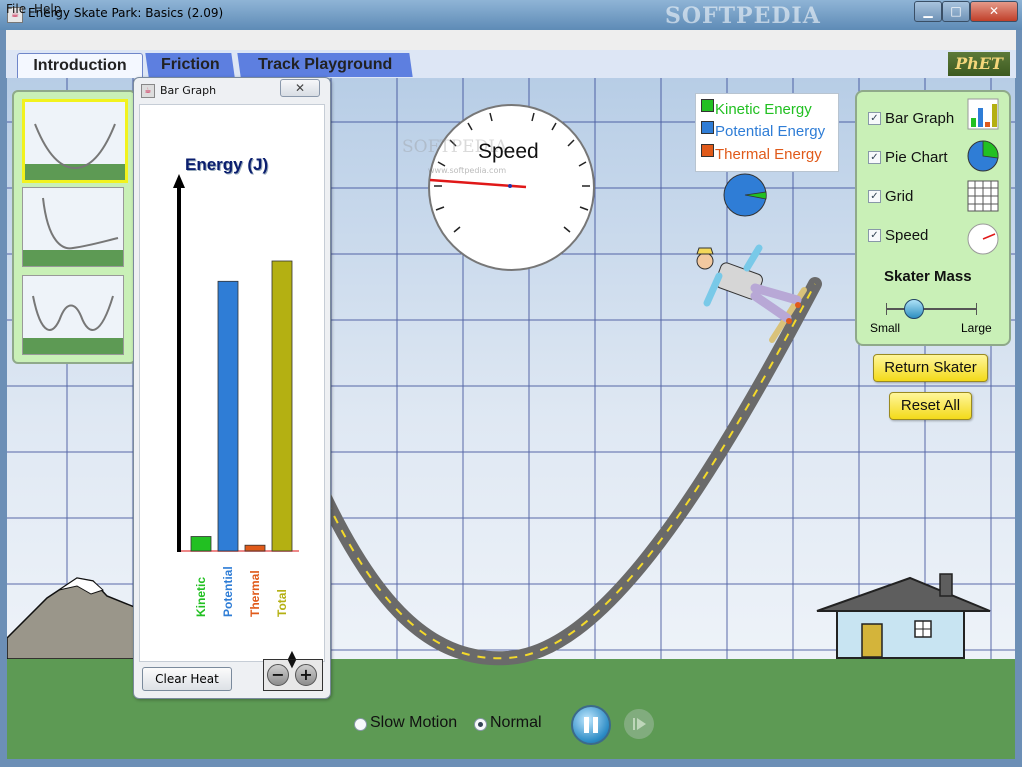  I want to click on energy-bar-label-kinetic: Kinetic, so click(201, 596).